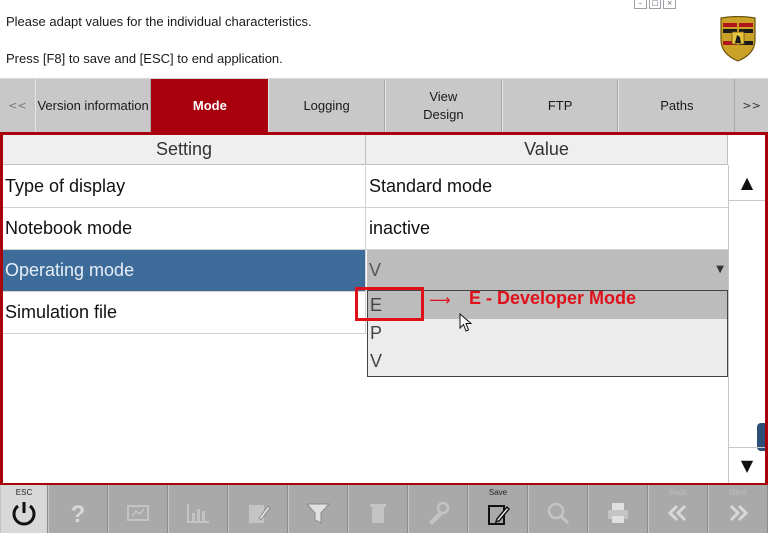 The height and width of the screenshot is (533, 768). What do you see at coordinates (547, 228) in the screenshot?
I see `value-cell: inactive` at bounding box center [547, 228].